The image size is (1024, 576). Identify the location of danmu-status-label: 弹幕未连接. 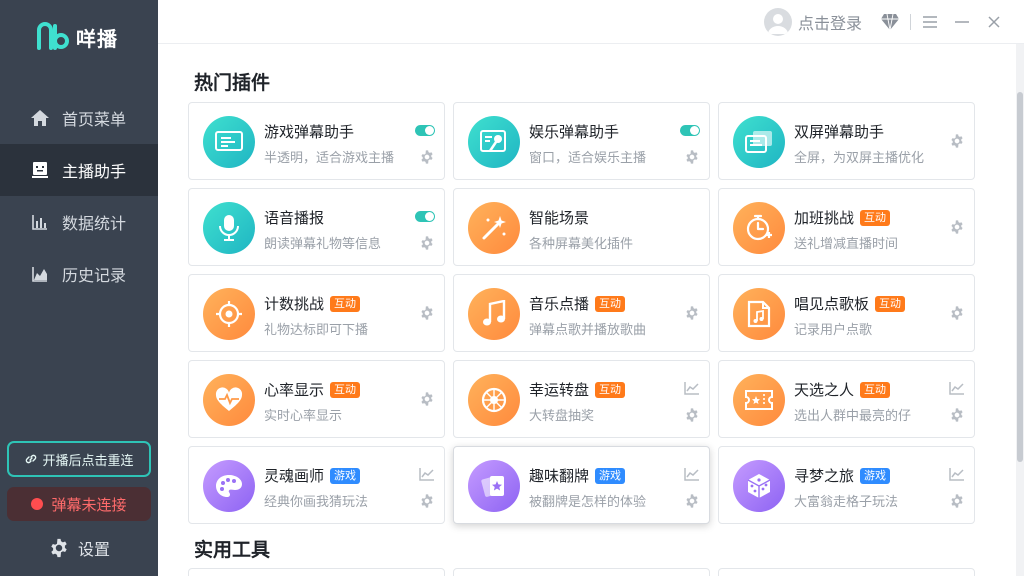
(89, 504).